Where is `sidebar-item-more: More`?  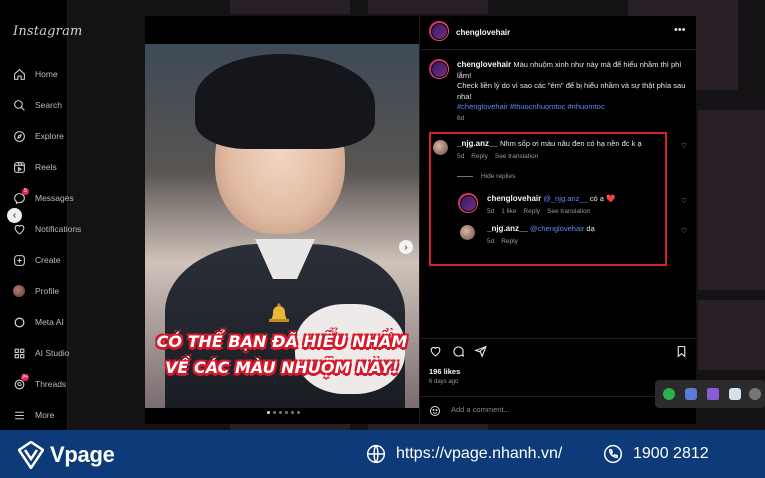
sidebar-item-more: More is located at coordinates (33, 415).